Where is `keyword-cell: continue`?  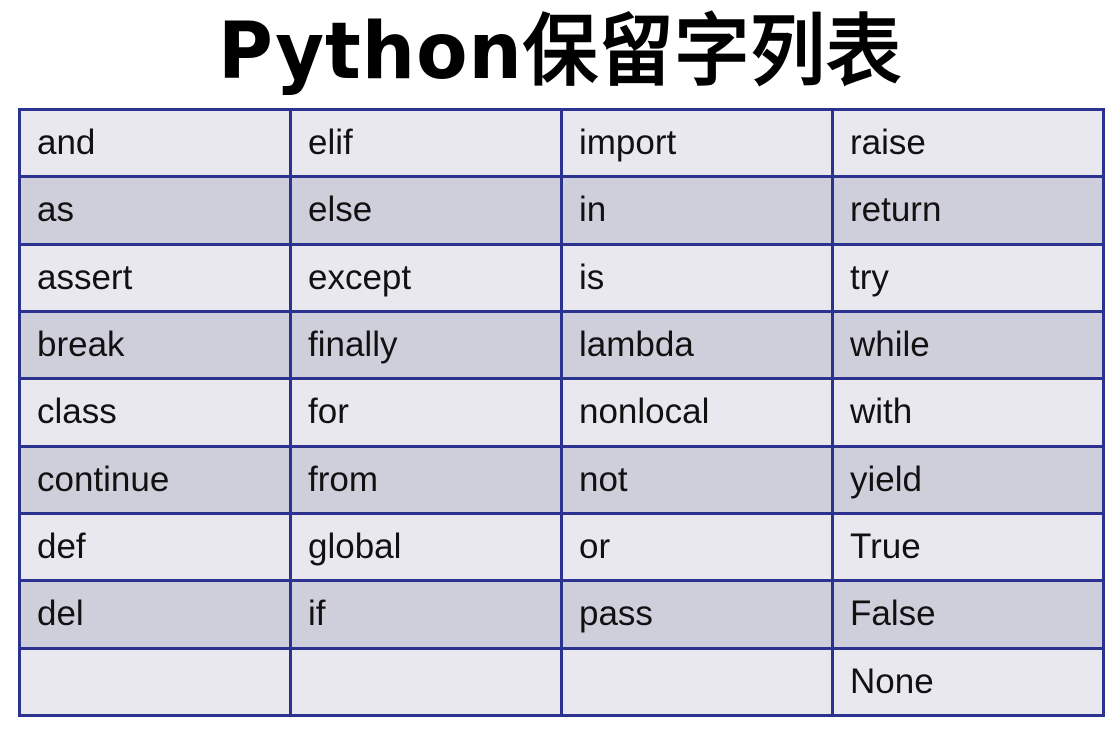
keyword-cell: continue is located at coordinates (155, 479).